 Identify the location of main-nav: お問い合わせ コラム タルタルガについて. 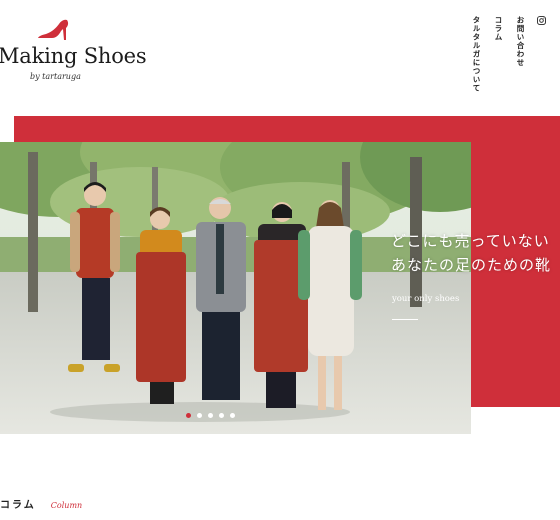
(508, 54).